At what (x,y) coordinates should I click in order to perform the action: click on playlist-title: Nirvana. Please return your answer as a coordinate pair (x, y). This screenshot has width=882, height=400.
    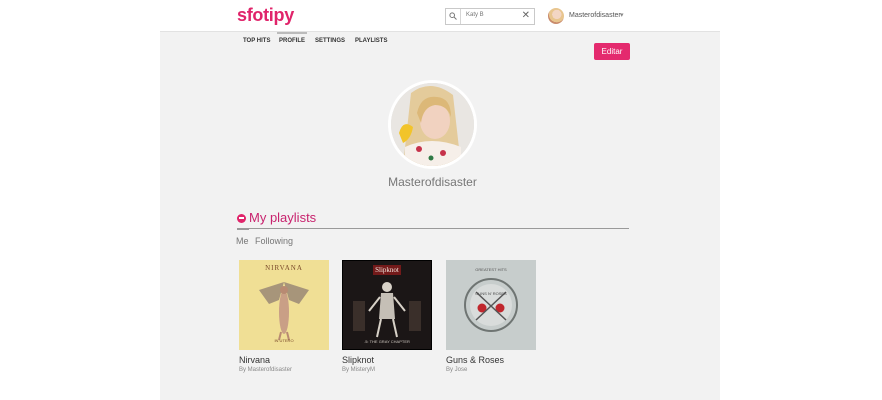
    Looking at the image, I should click on (285, 360).